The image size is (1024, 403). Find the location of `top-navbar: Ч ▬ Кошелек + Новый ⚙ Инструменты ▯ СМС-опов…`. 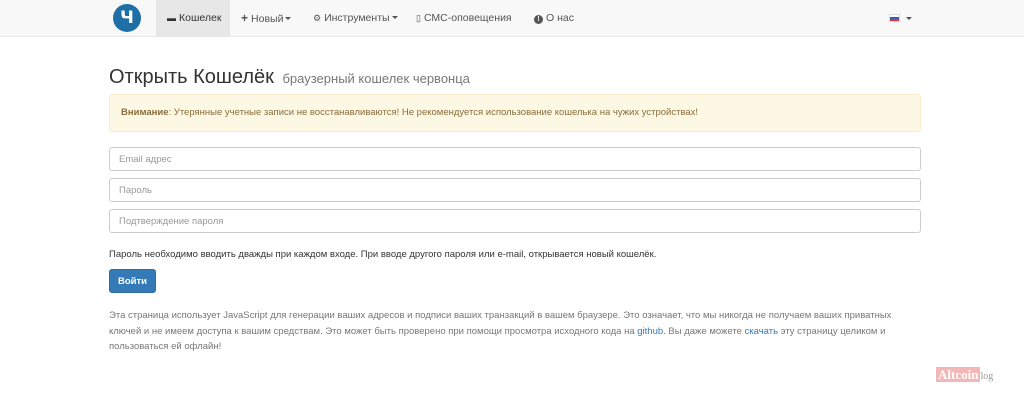

top-navbar: Ч ▬ Кошелек + Новый ⚙ Инструменты ▯ СМС-опов… is located at coordinates (512, 18).